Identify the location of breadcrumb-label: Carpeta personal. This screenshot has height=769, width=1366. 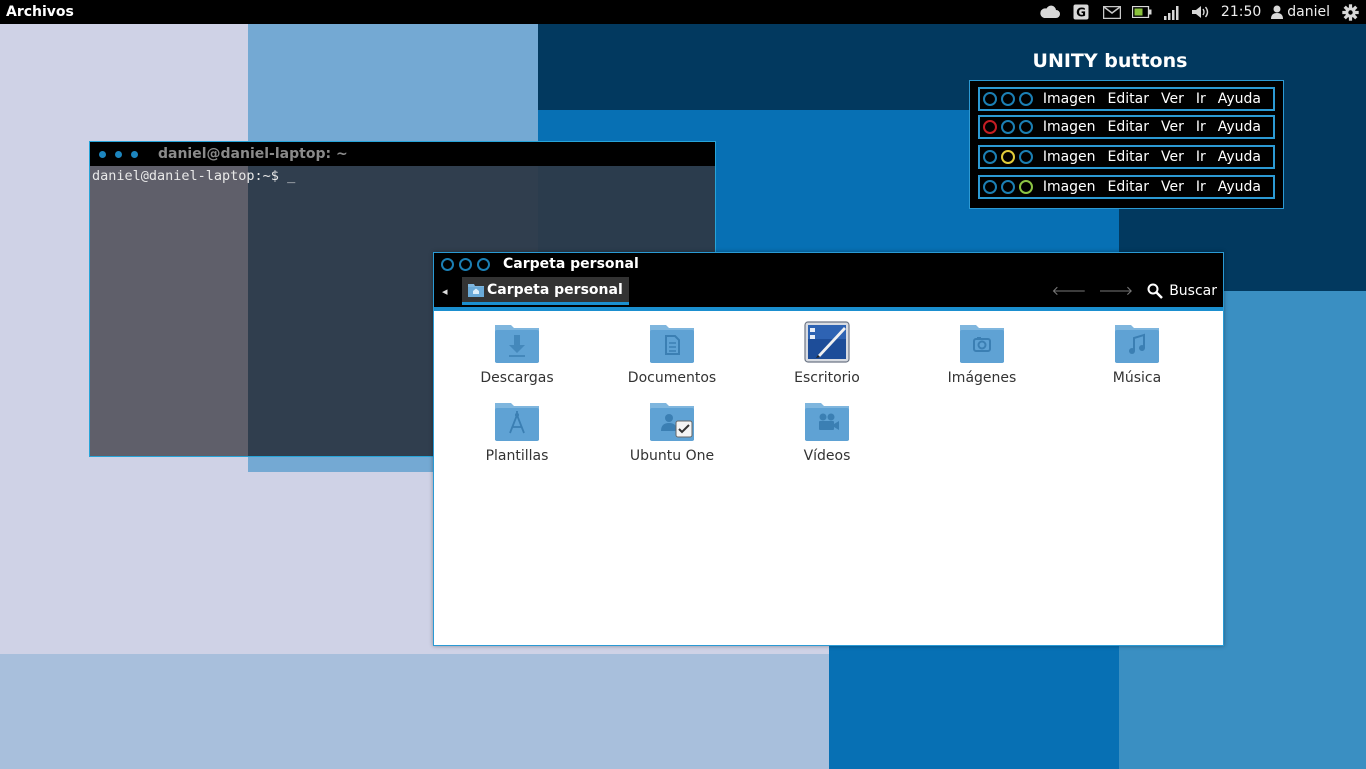
(555, 289).